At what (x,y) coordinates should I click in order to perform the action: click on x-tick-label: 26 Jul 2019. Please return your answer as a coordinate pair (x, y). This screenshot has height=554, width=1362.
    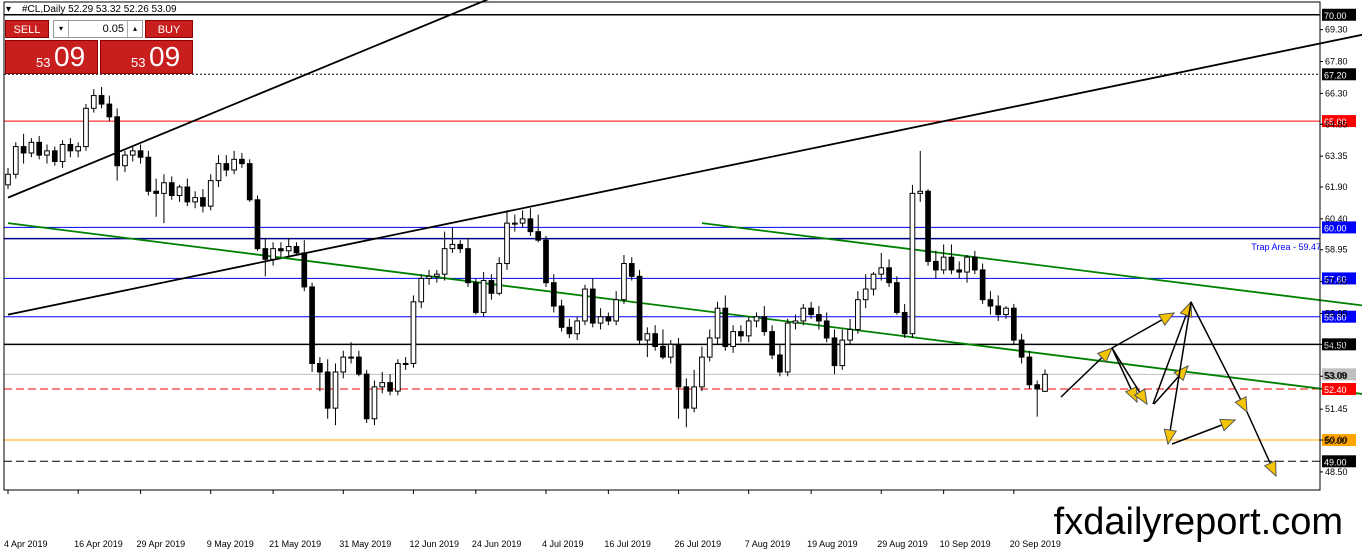
    Looking at the image, I should click on (698, 544).